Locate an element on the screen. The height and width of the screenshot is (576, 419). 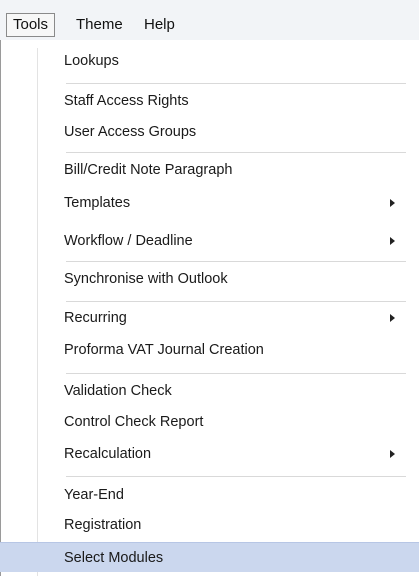
menu-item-select-modules: Select Modules is located at coordinates (209, 557).